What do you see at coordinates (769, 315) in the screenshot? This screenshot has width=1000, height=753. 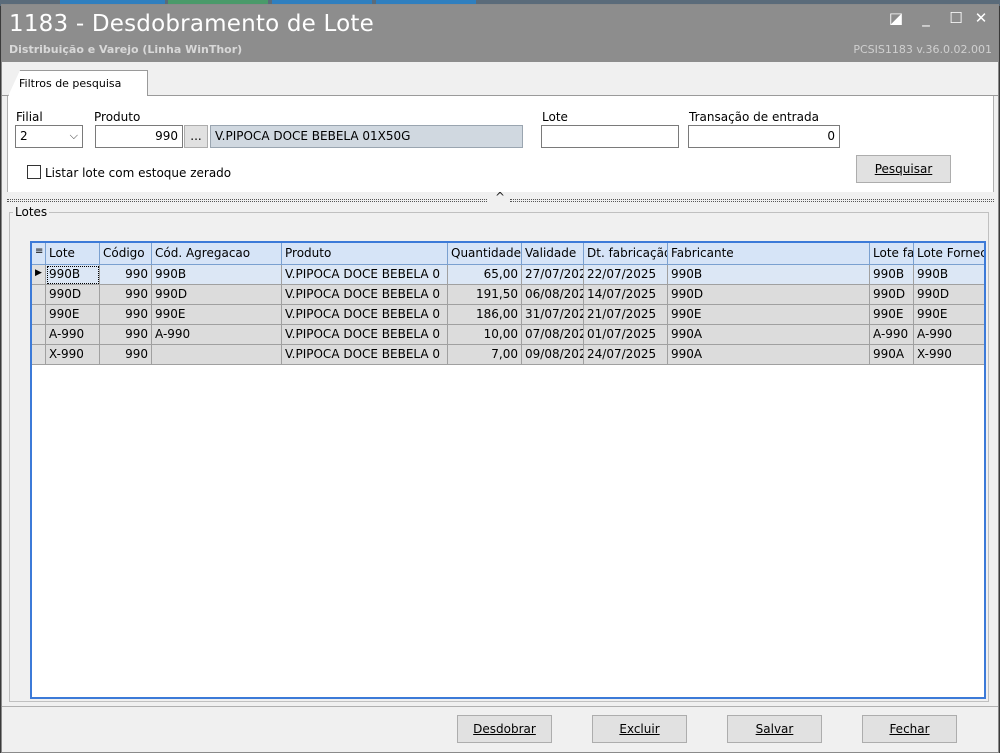 I see `cell-fabricante: 990E` at bounding box center [769, 315].